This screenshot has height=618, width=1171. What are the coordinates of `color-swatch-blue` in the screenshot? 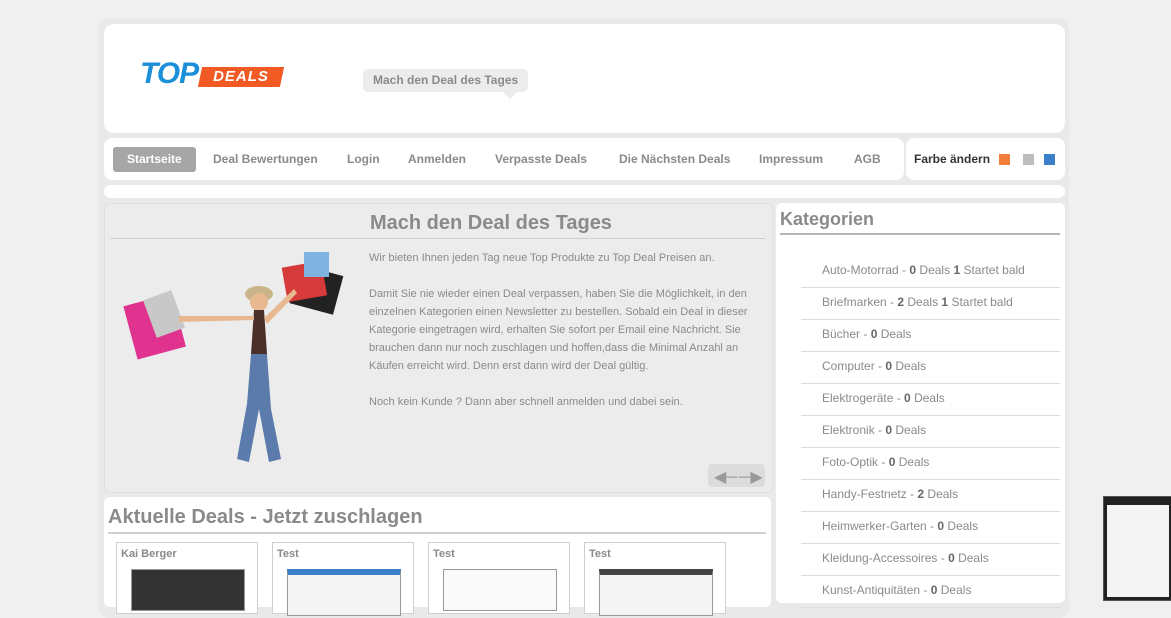 It's located at (1049, 159).